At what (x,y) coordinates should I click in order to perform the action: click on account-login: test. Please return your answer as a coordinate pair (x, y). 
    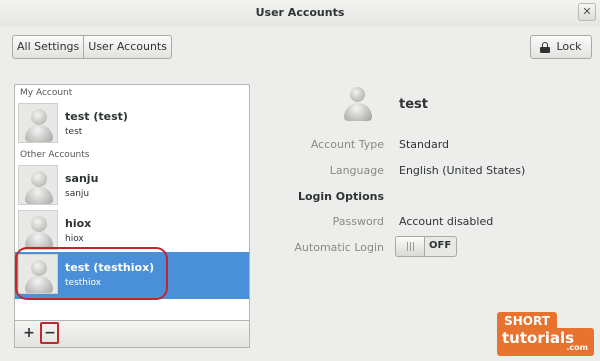
    Looking at the image, I should click on (74, 132).